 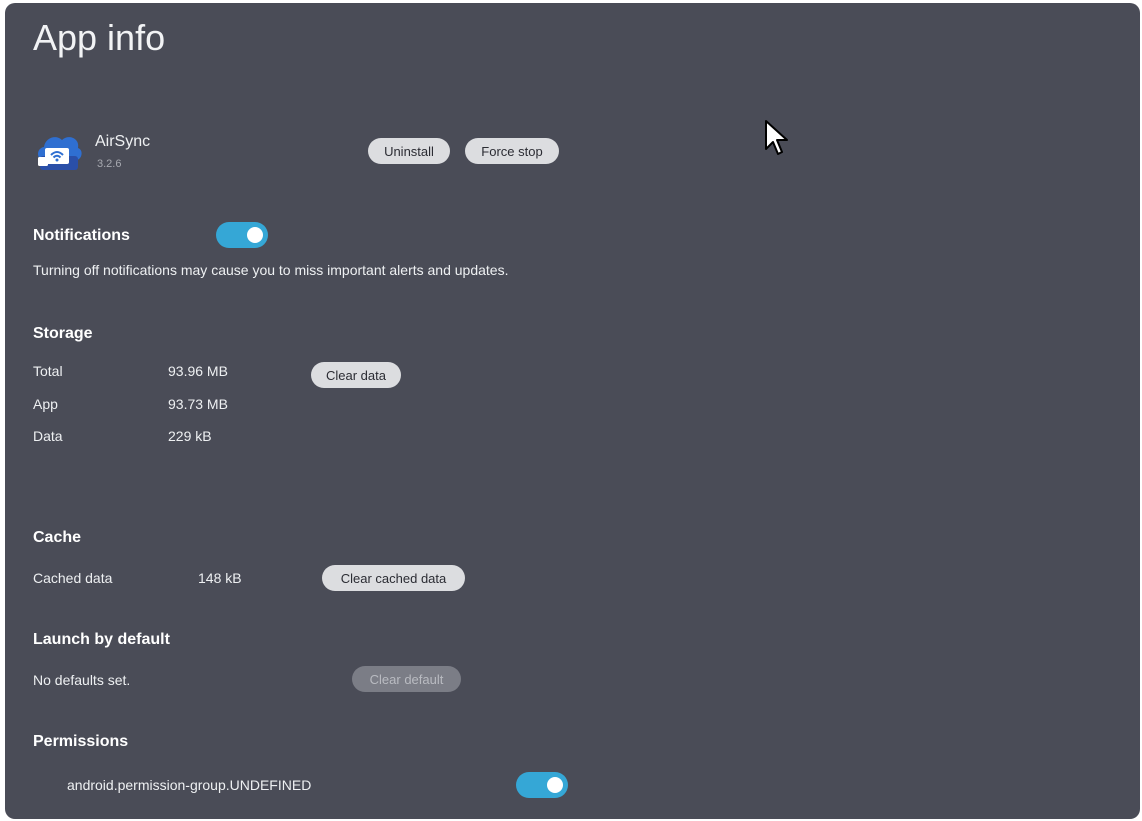 What do you see at coordinates (393, 578) in the screenshot?
I see `clear-cached-data-button: Clear cached data` at bounding box center [393, 578].